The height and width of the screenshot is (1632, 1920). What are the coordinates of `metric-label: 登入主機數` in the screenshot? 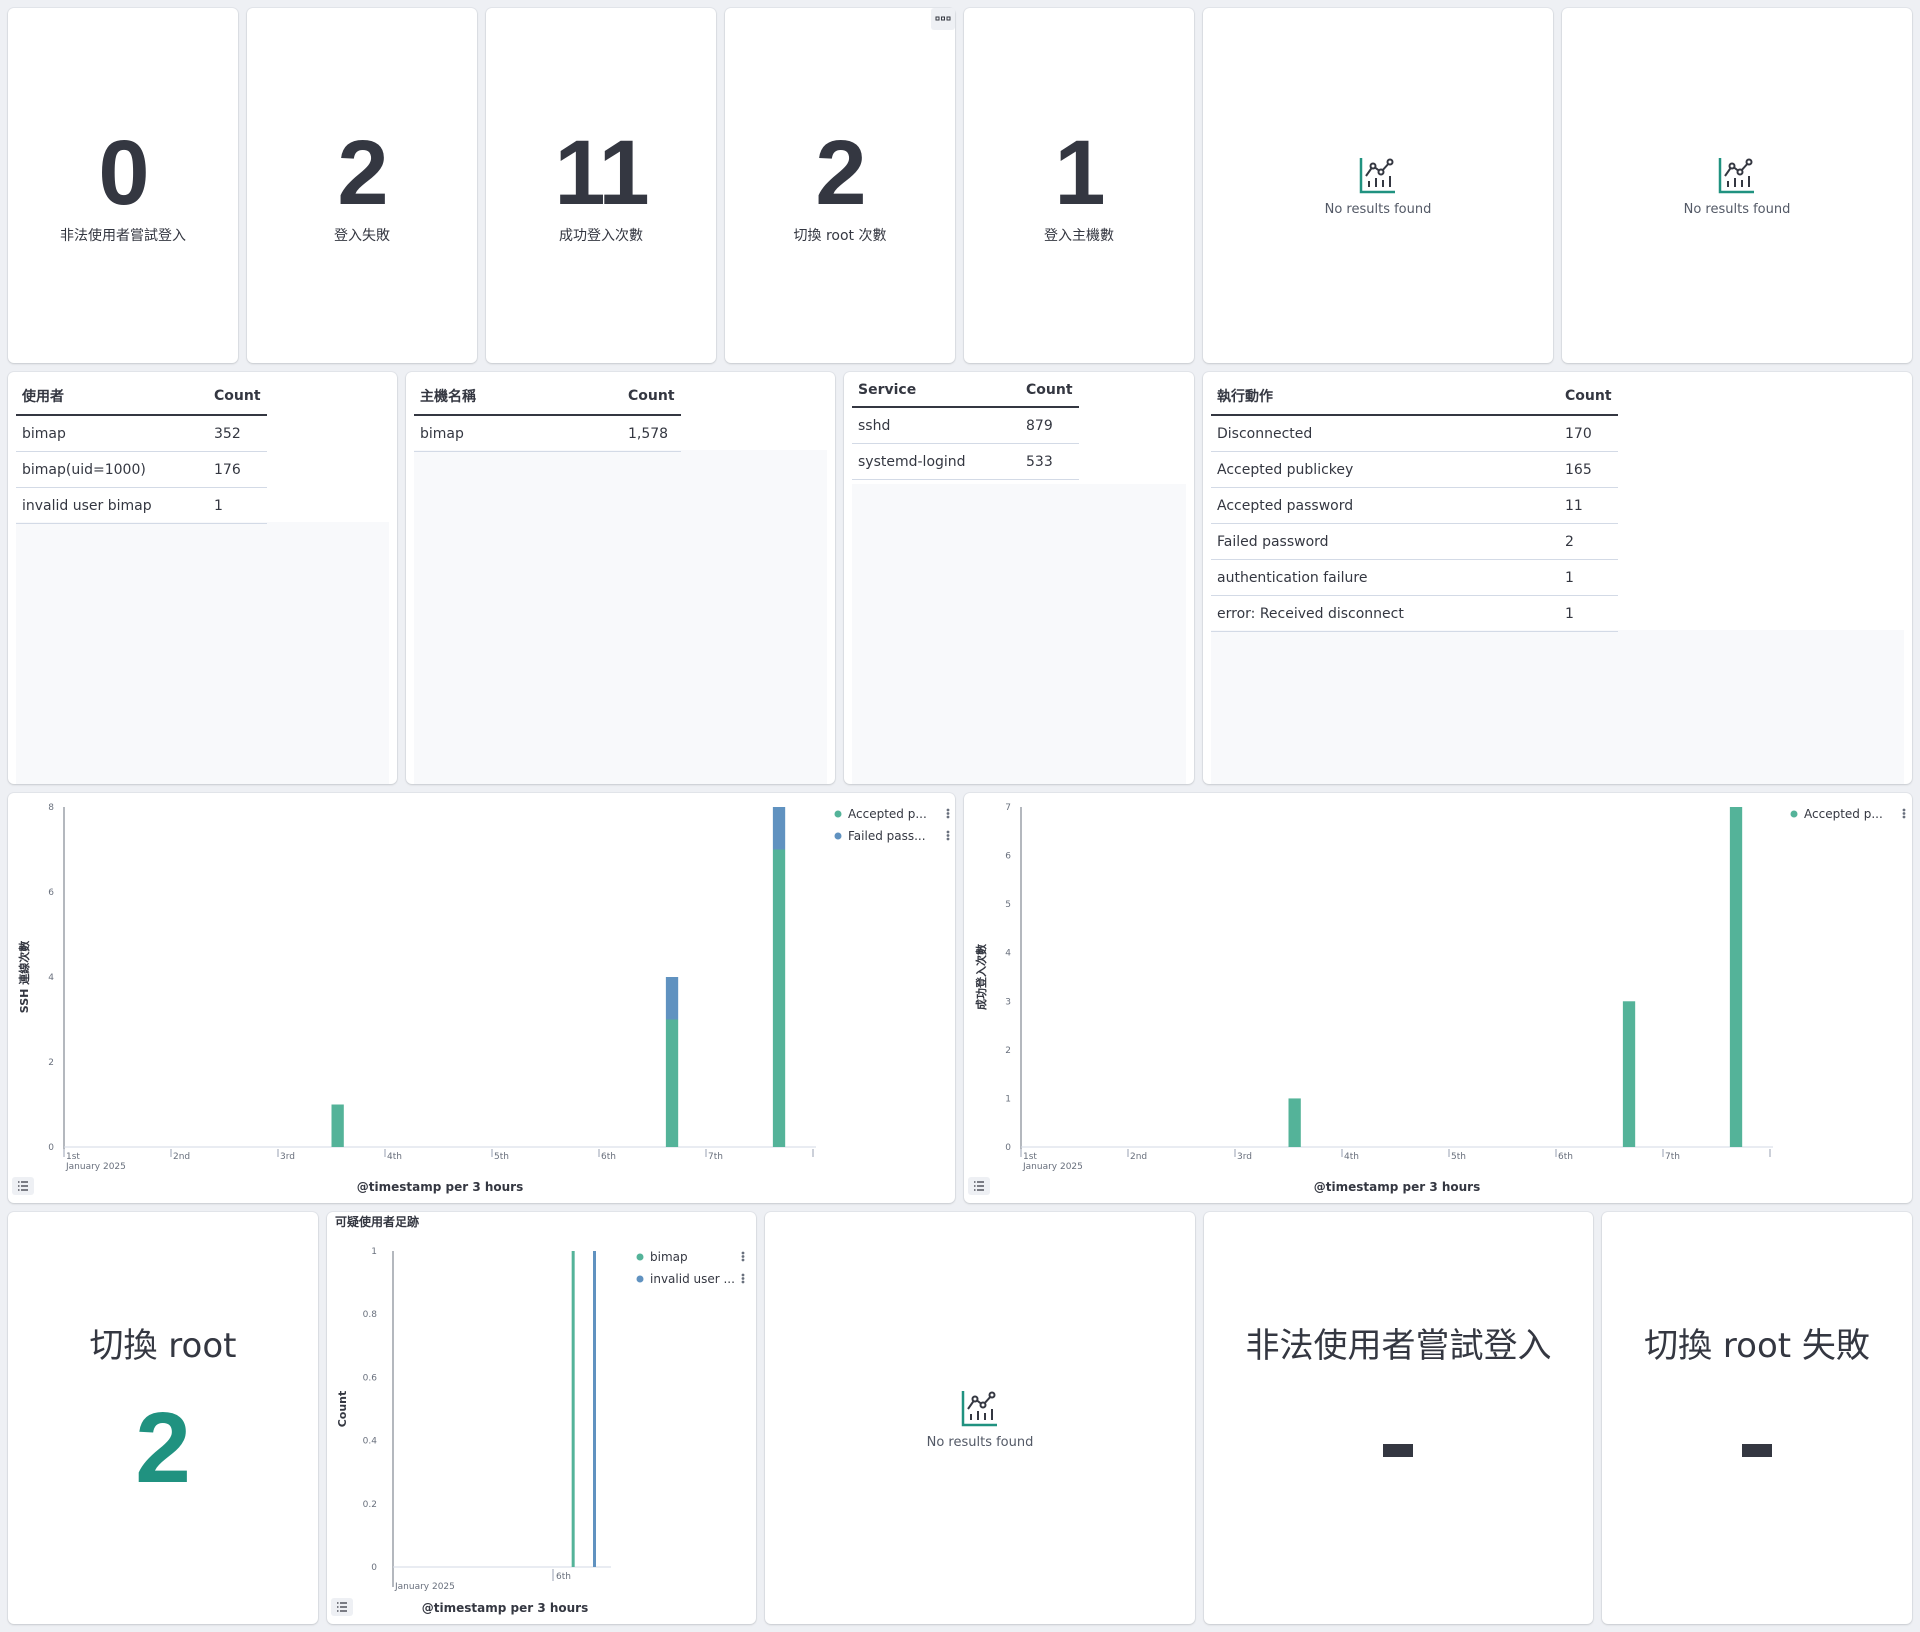 It's located at (1079, 235).